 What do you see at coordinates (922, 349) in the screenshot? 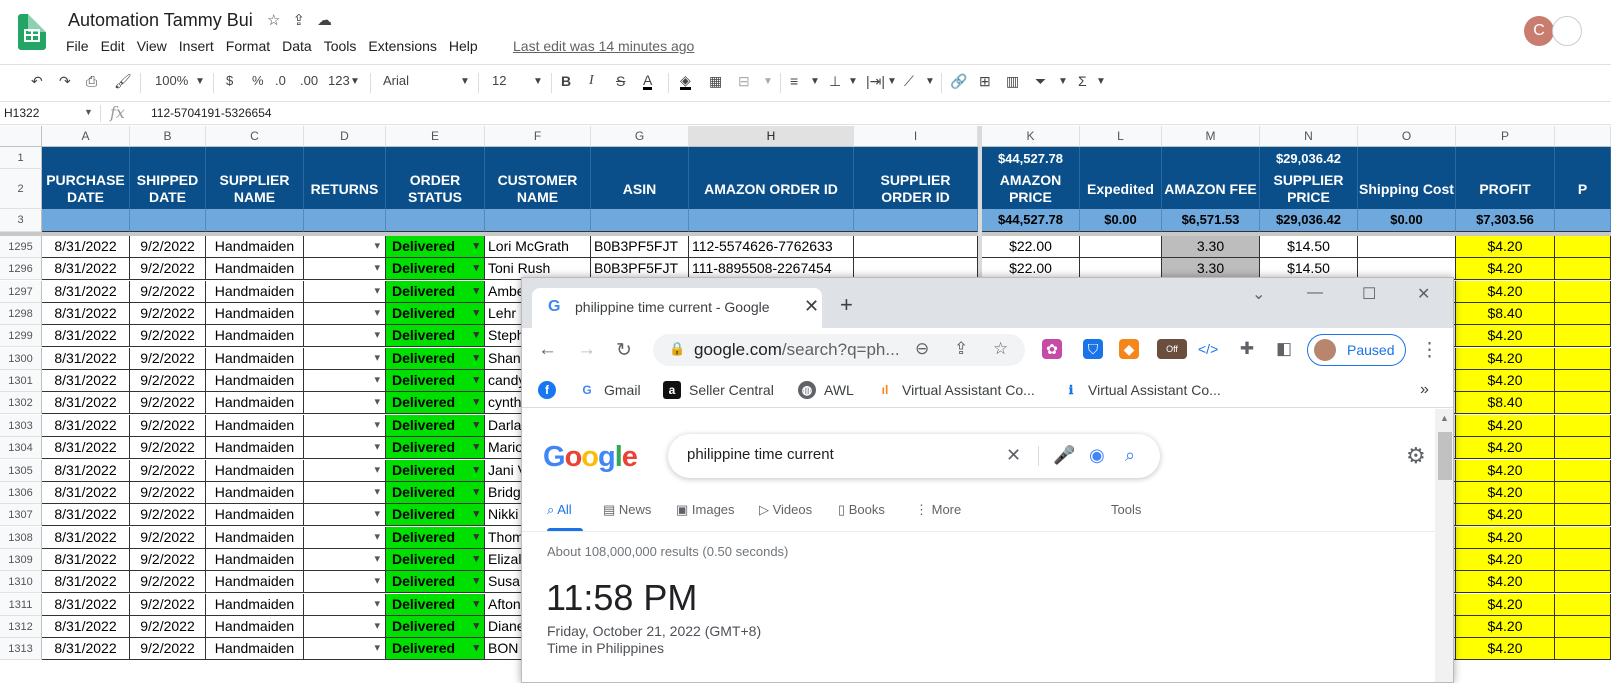
I see `zoom-icon: ⊖` at bounding box center [922, 349].